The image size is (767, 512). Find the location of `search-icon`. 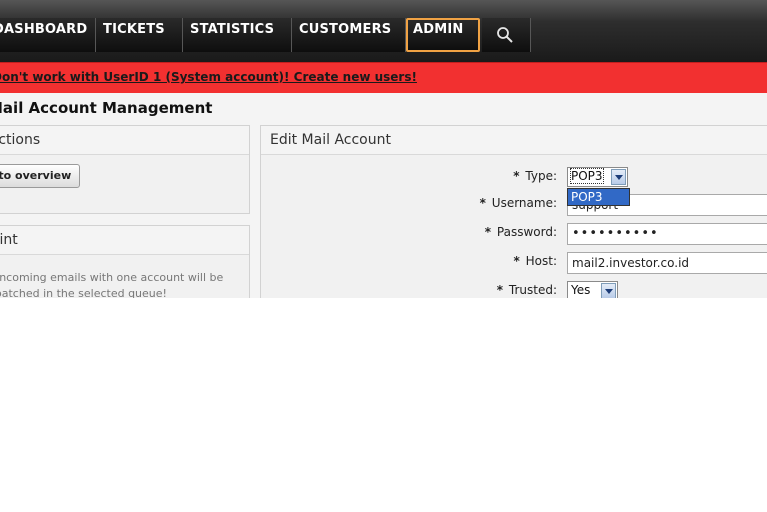

search-icon is located at coordinates (505, 35).